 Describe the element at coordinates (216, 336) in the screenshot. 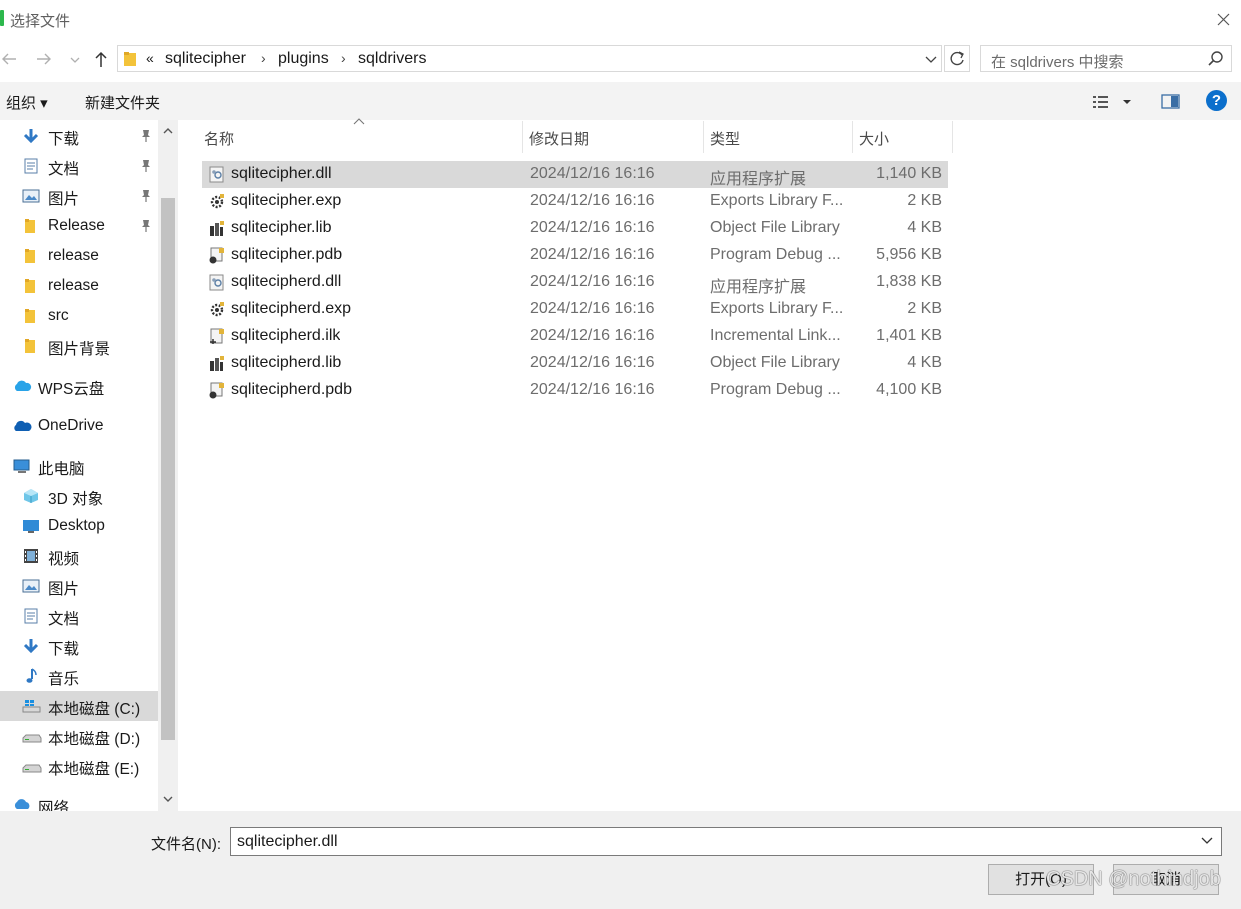

I see `ilk-icon` at that location.